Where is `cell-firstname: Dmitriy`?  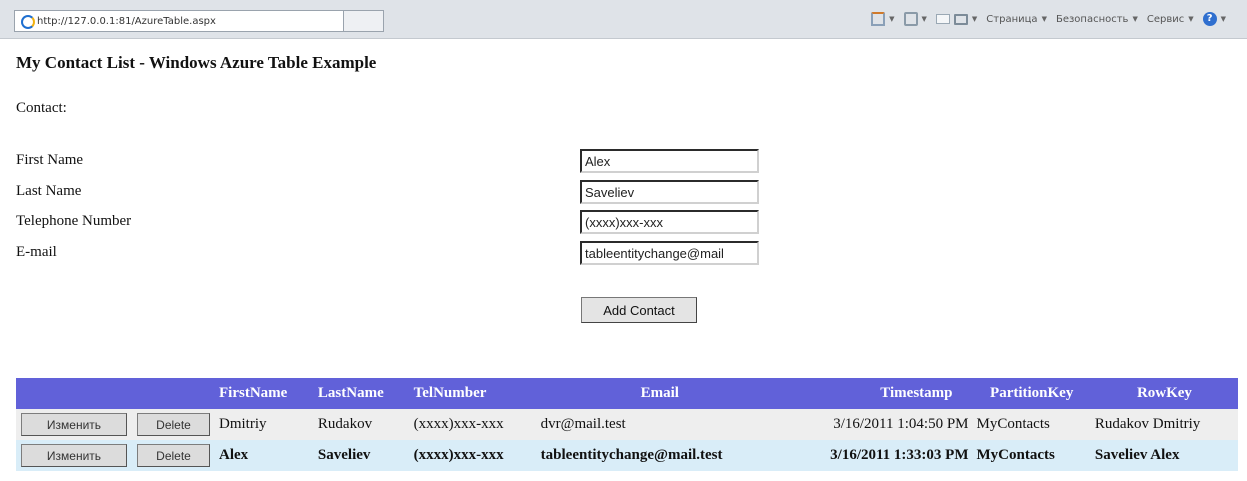 cell-firstname: Dmitriy is located at coordinates (264, 424).